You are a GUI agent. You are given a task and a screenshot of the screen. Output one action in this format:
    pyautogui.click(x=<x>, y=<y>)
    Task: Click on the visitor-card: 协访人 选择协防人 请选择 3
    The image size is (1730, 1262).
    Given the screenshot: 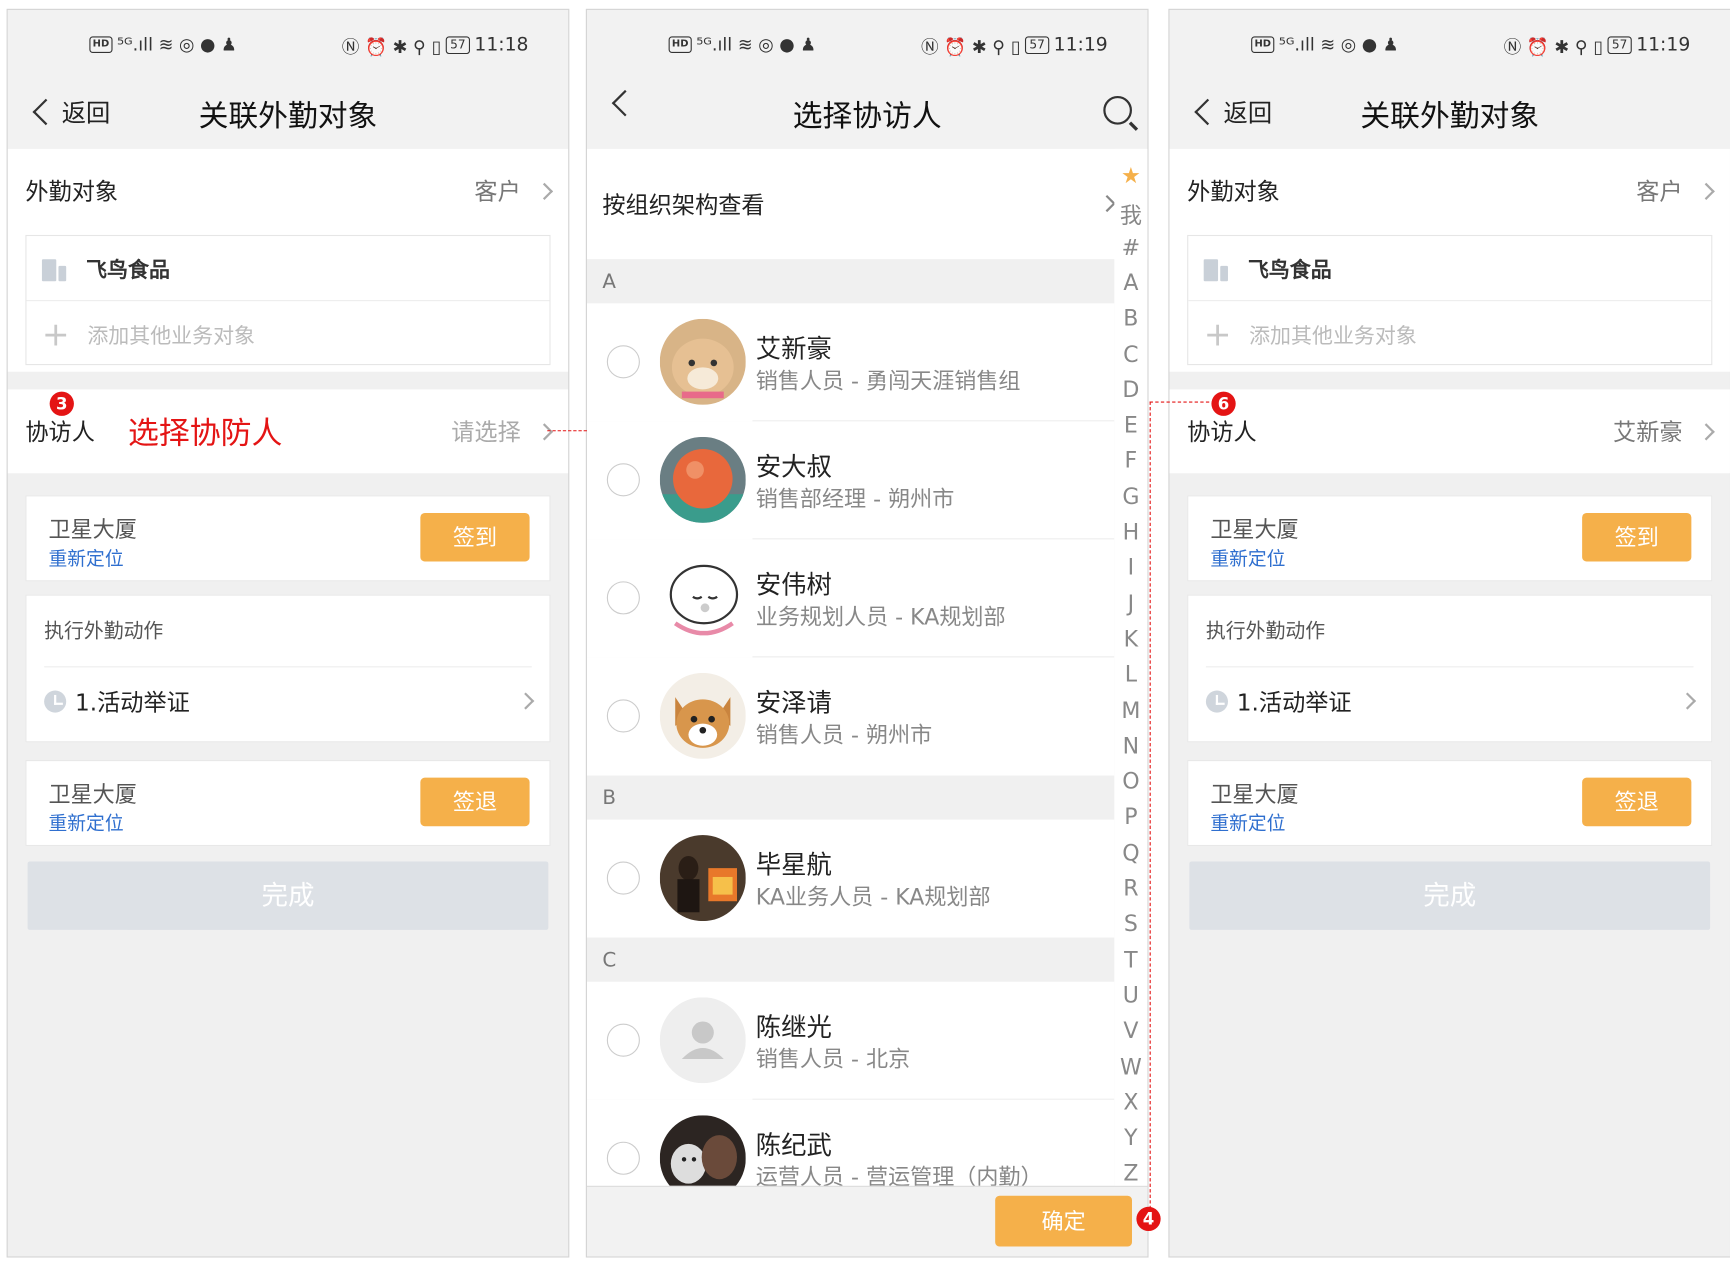 What is the action you would take?
    pyautogui.click(x=288, y=431)
    